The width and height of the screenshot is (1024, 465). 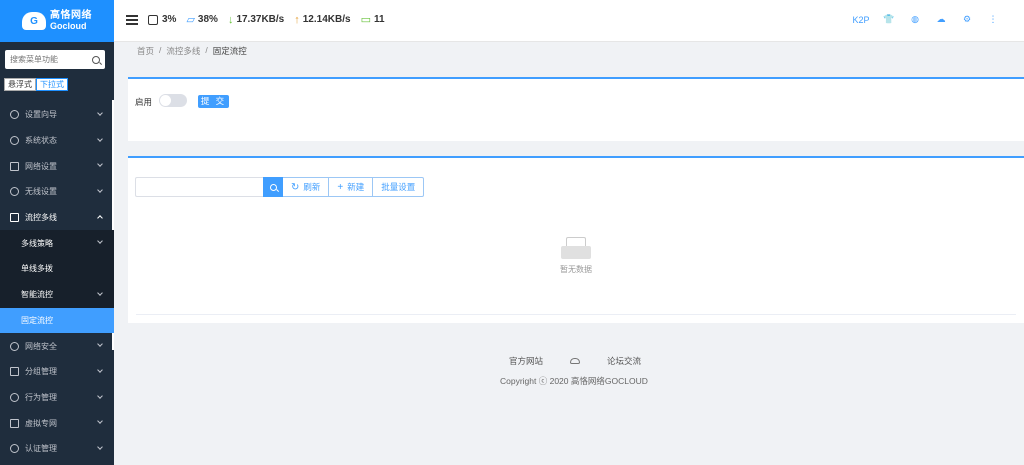 What do you see at coordinates (132, 20) in the screenshot?
I see `collapse-menu-icon` at bounding box center [132, 20].